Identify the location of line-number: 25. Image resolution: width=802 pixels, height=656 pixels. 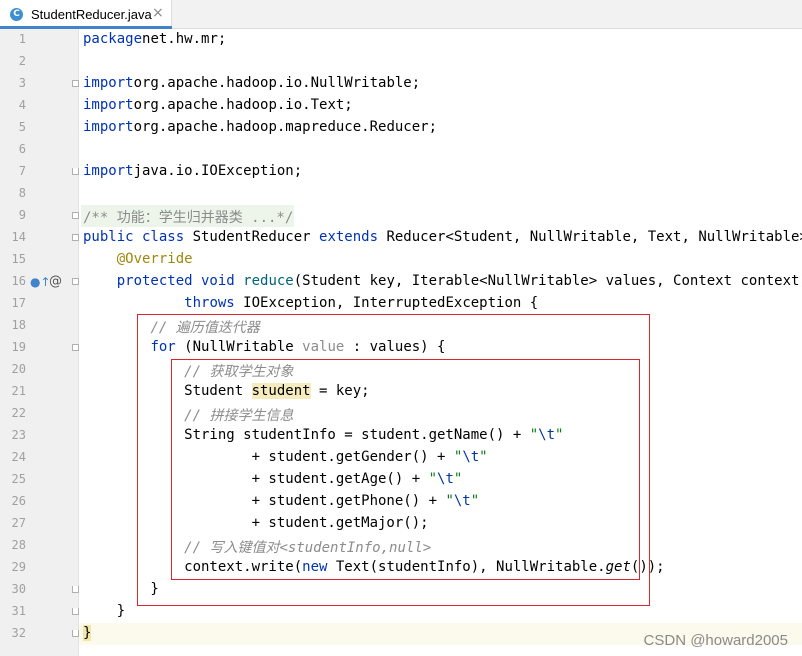
(18, 479).